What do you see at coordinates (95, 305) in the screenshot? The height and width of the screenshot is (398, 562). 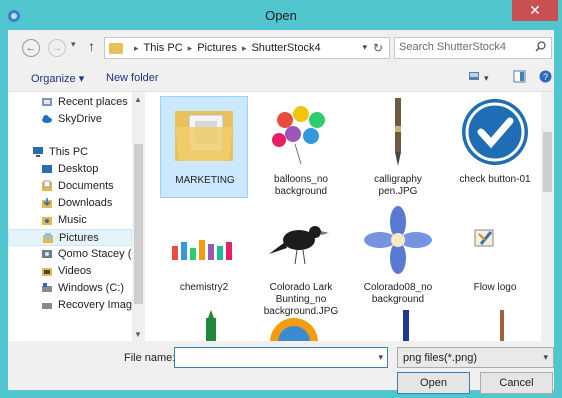 I see `nav-item-label: Recovery Image (` at bounding box center [95, 305].